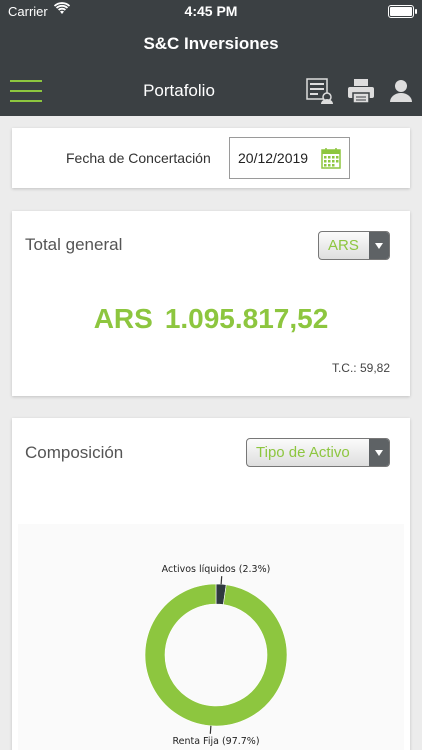 The height and width of the screenshot is (750, 422). Describe the element at coordinates (361, 91) in the screenshot. I see `printer-icon` at that location.